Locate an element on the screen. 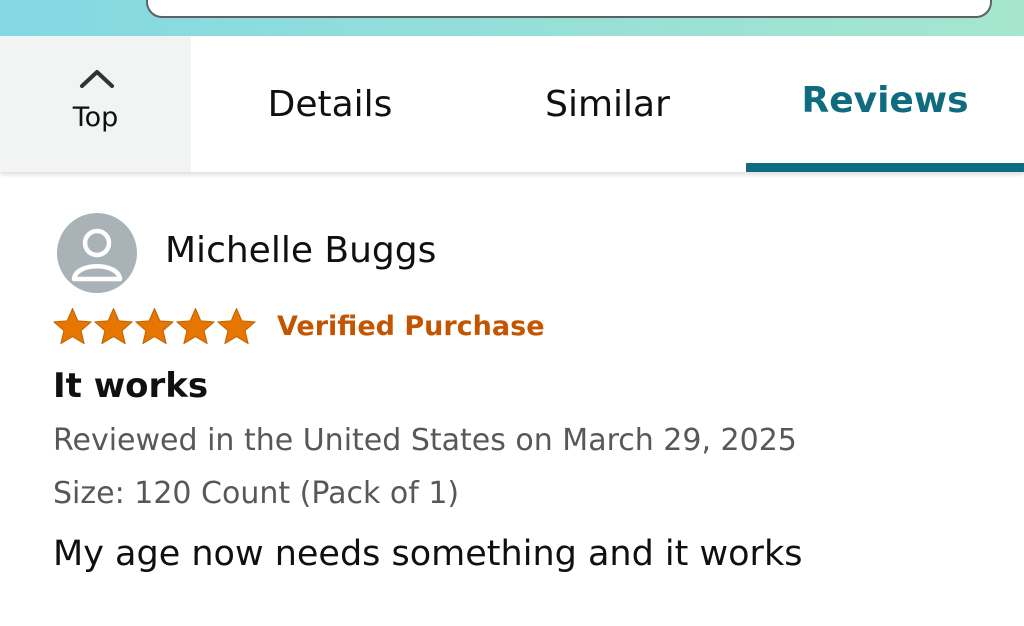  review-variant: Size: 120 Count (Pack of 1) is located at coordinates (256, 493).